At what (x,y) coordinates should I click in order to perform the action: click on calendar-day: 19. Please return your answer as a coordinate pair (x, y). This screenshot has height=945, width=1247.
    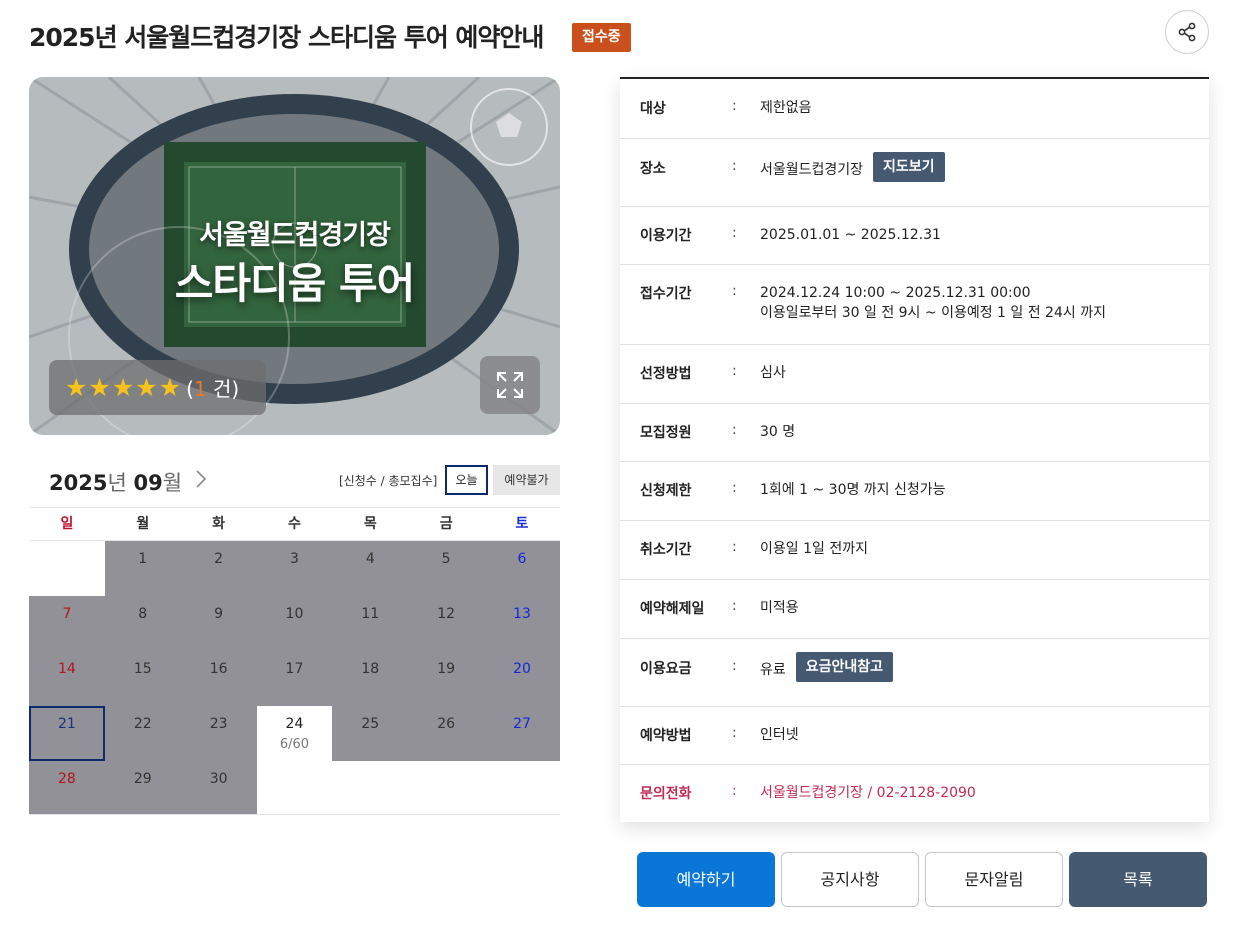
    Looking at the image, I should click on (446, 678).